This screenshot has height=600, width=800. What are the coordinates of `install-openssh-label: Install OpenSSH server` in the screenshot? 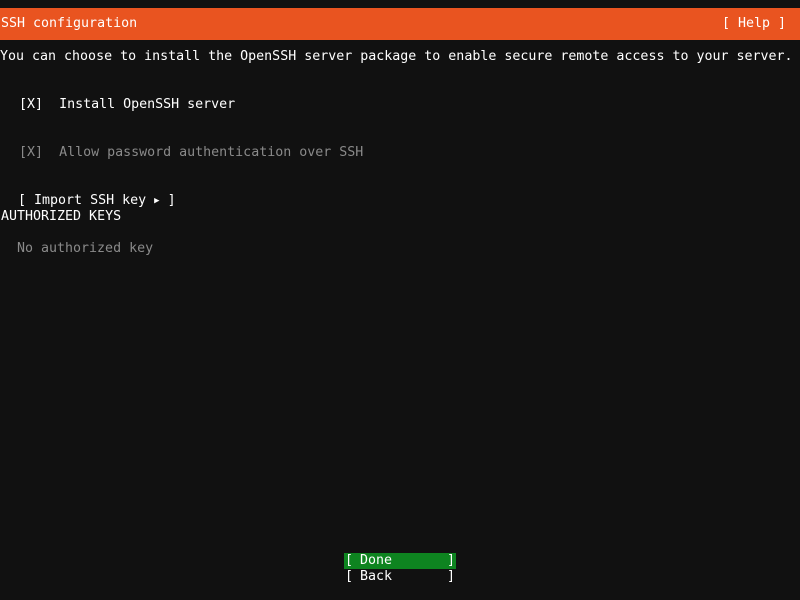 It's located at (147, 104).